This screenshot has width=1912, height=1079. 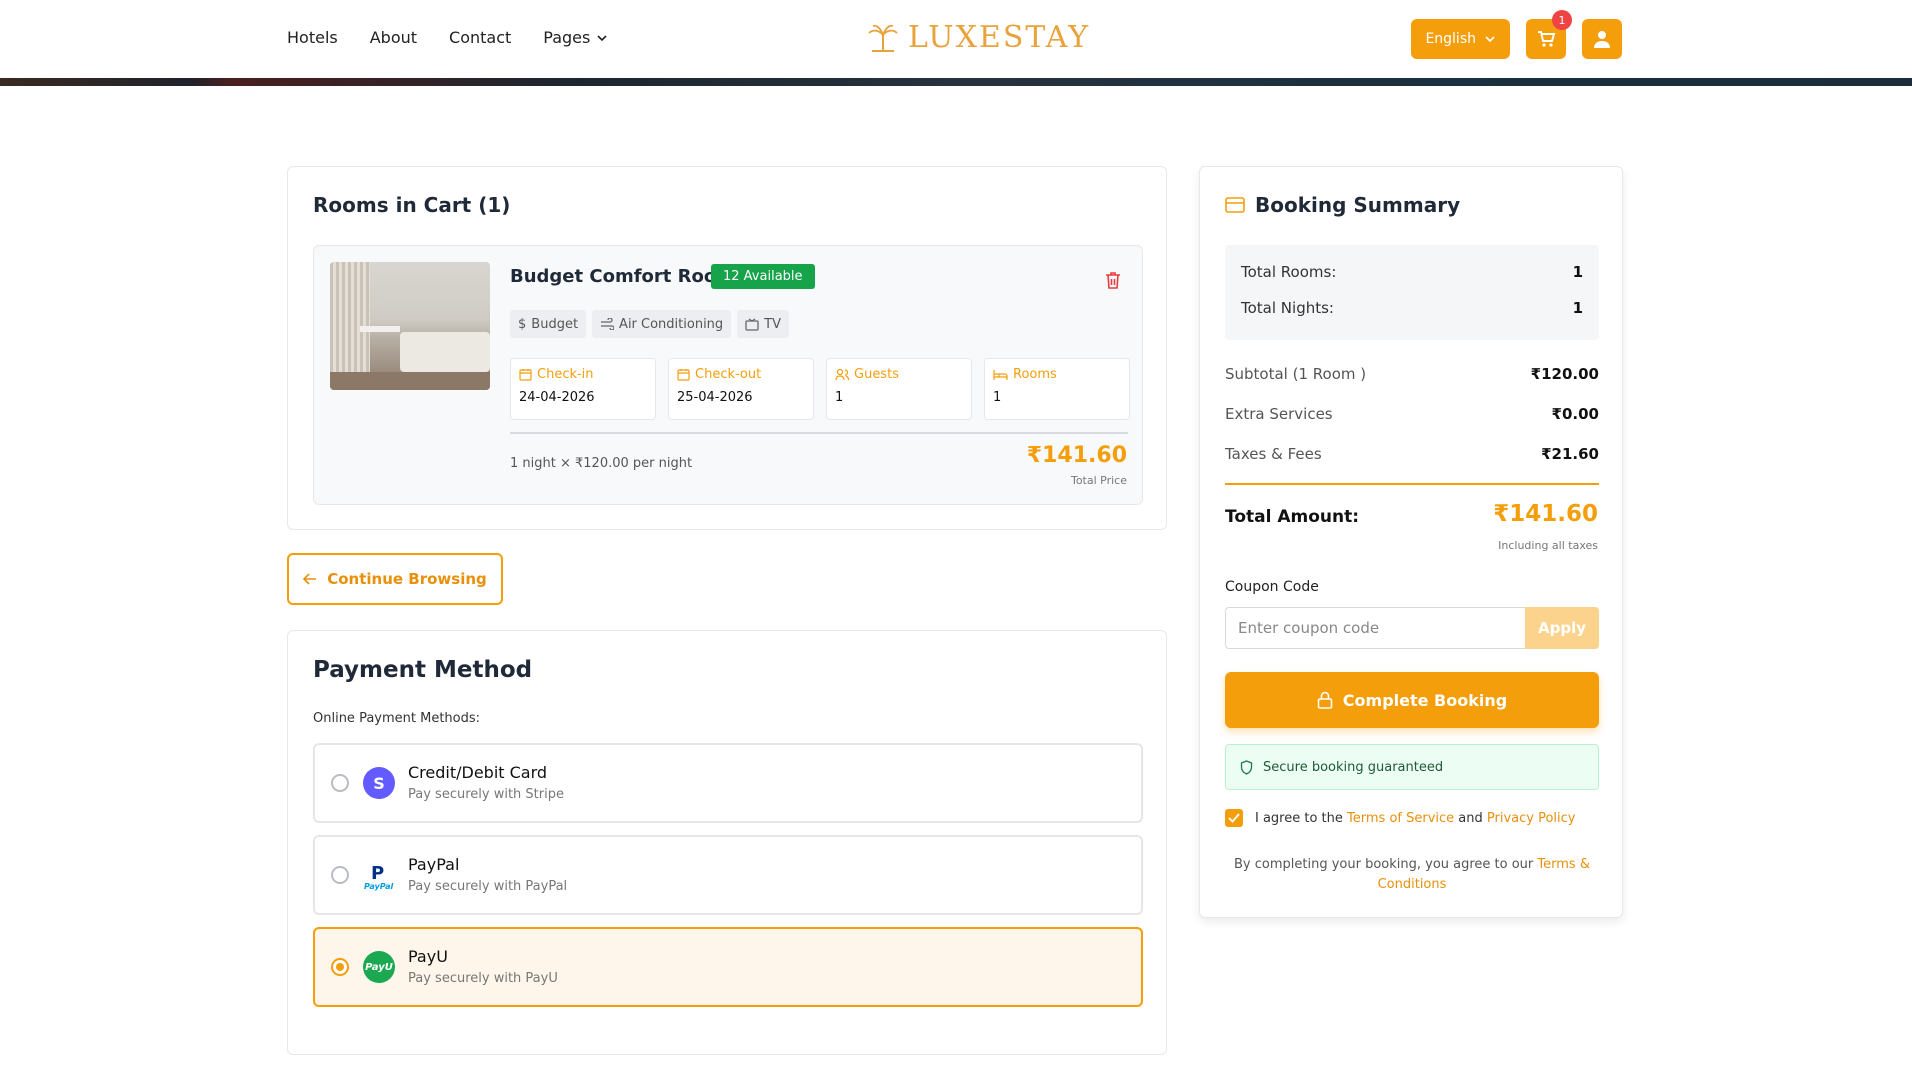 I want to click on payment-option-name: Credit/Debit Card, so click(x=478, y=772).